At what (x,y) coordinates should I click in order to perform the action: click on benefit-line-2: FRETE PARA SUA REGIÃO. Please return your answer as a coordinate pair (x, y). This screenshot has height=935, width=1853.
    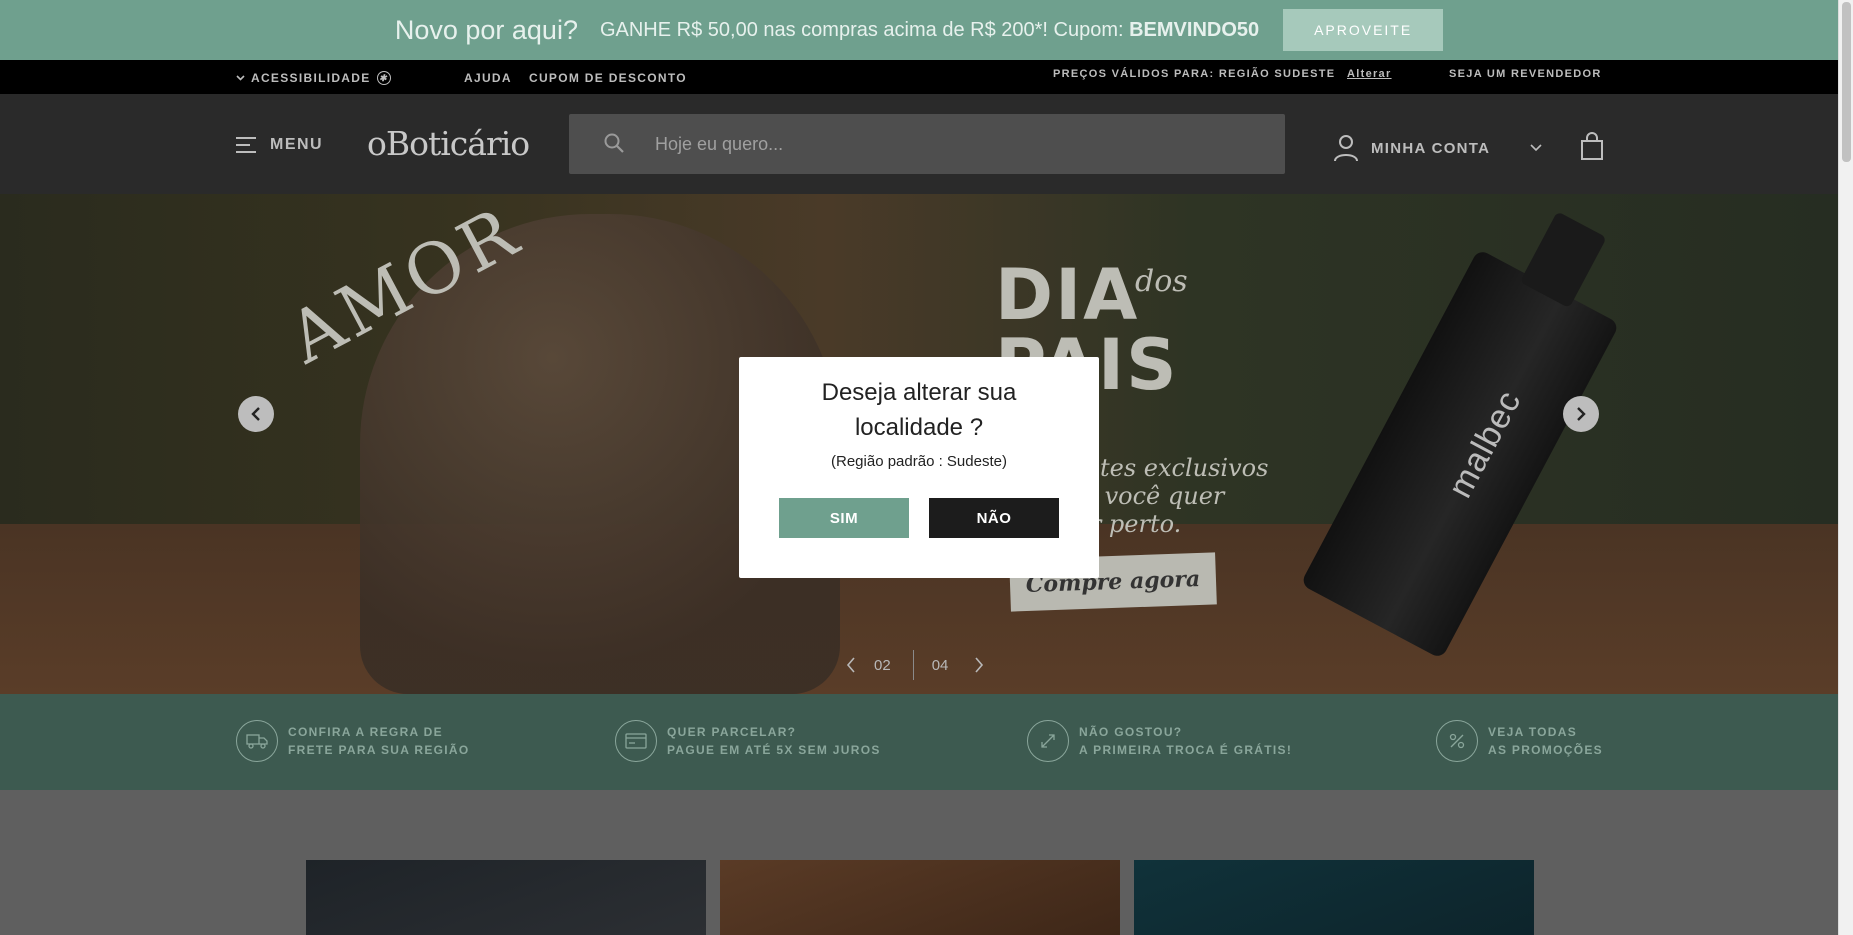
    Looking at the image, I should click on (379, 750).